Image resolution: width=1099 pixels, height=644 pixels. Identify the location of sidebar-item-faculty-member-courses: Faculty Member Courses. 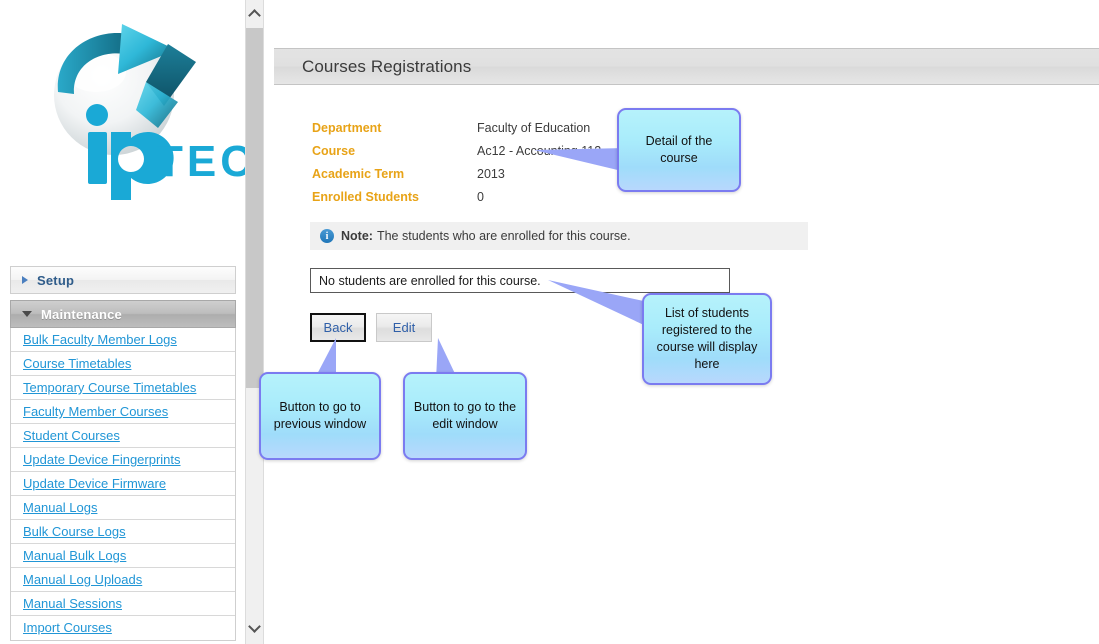
(123, 412).